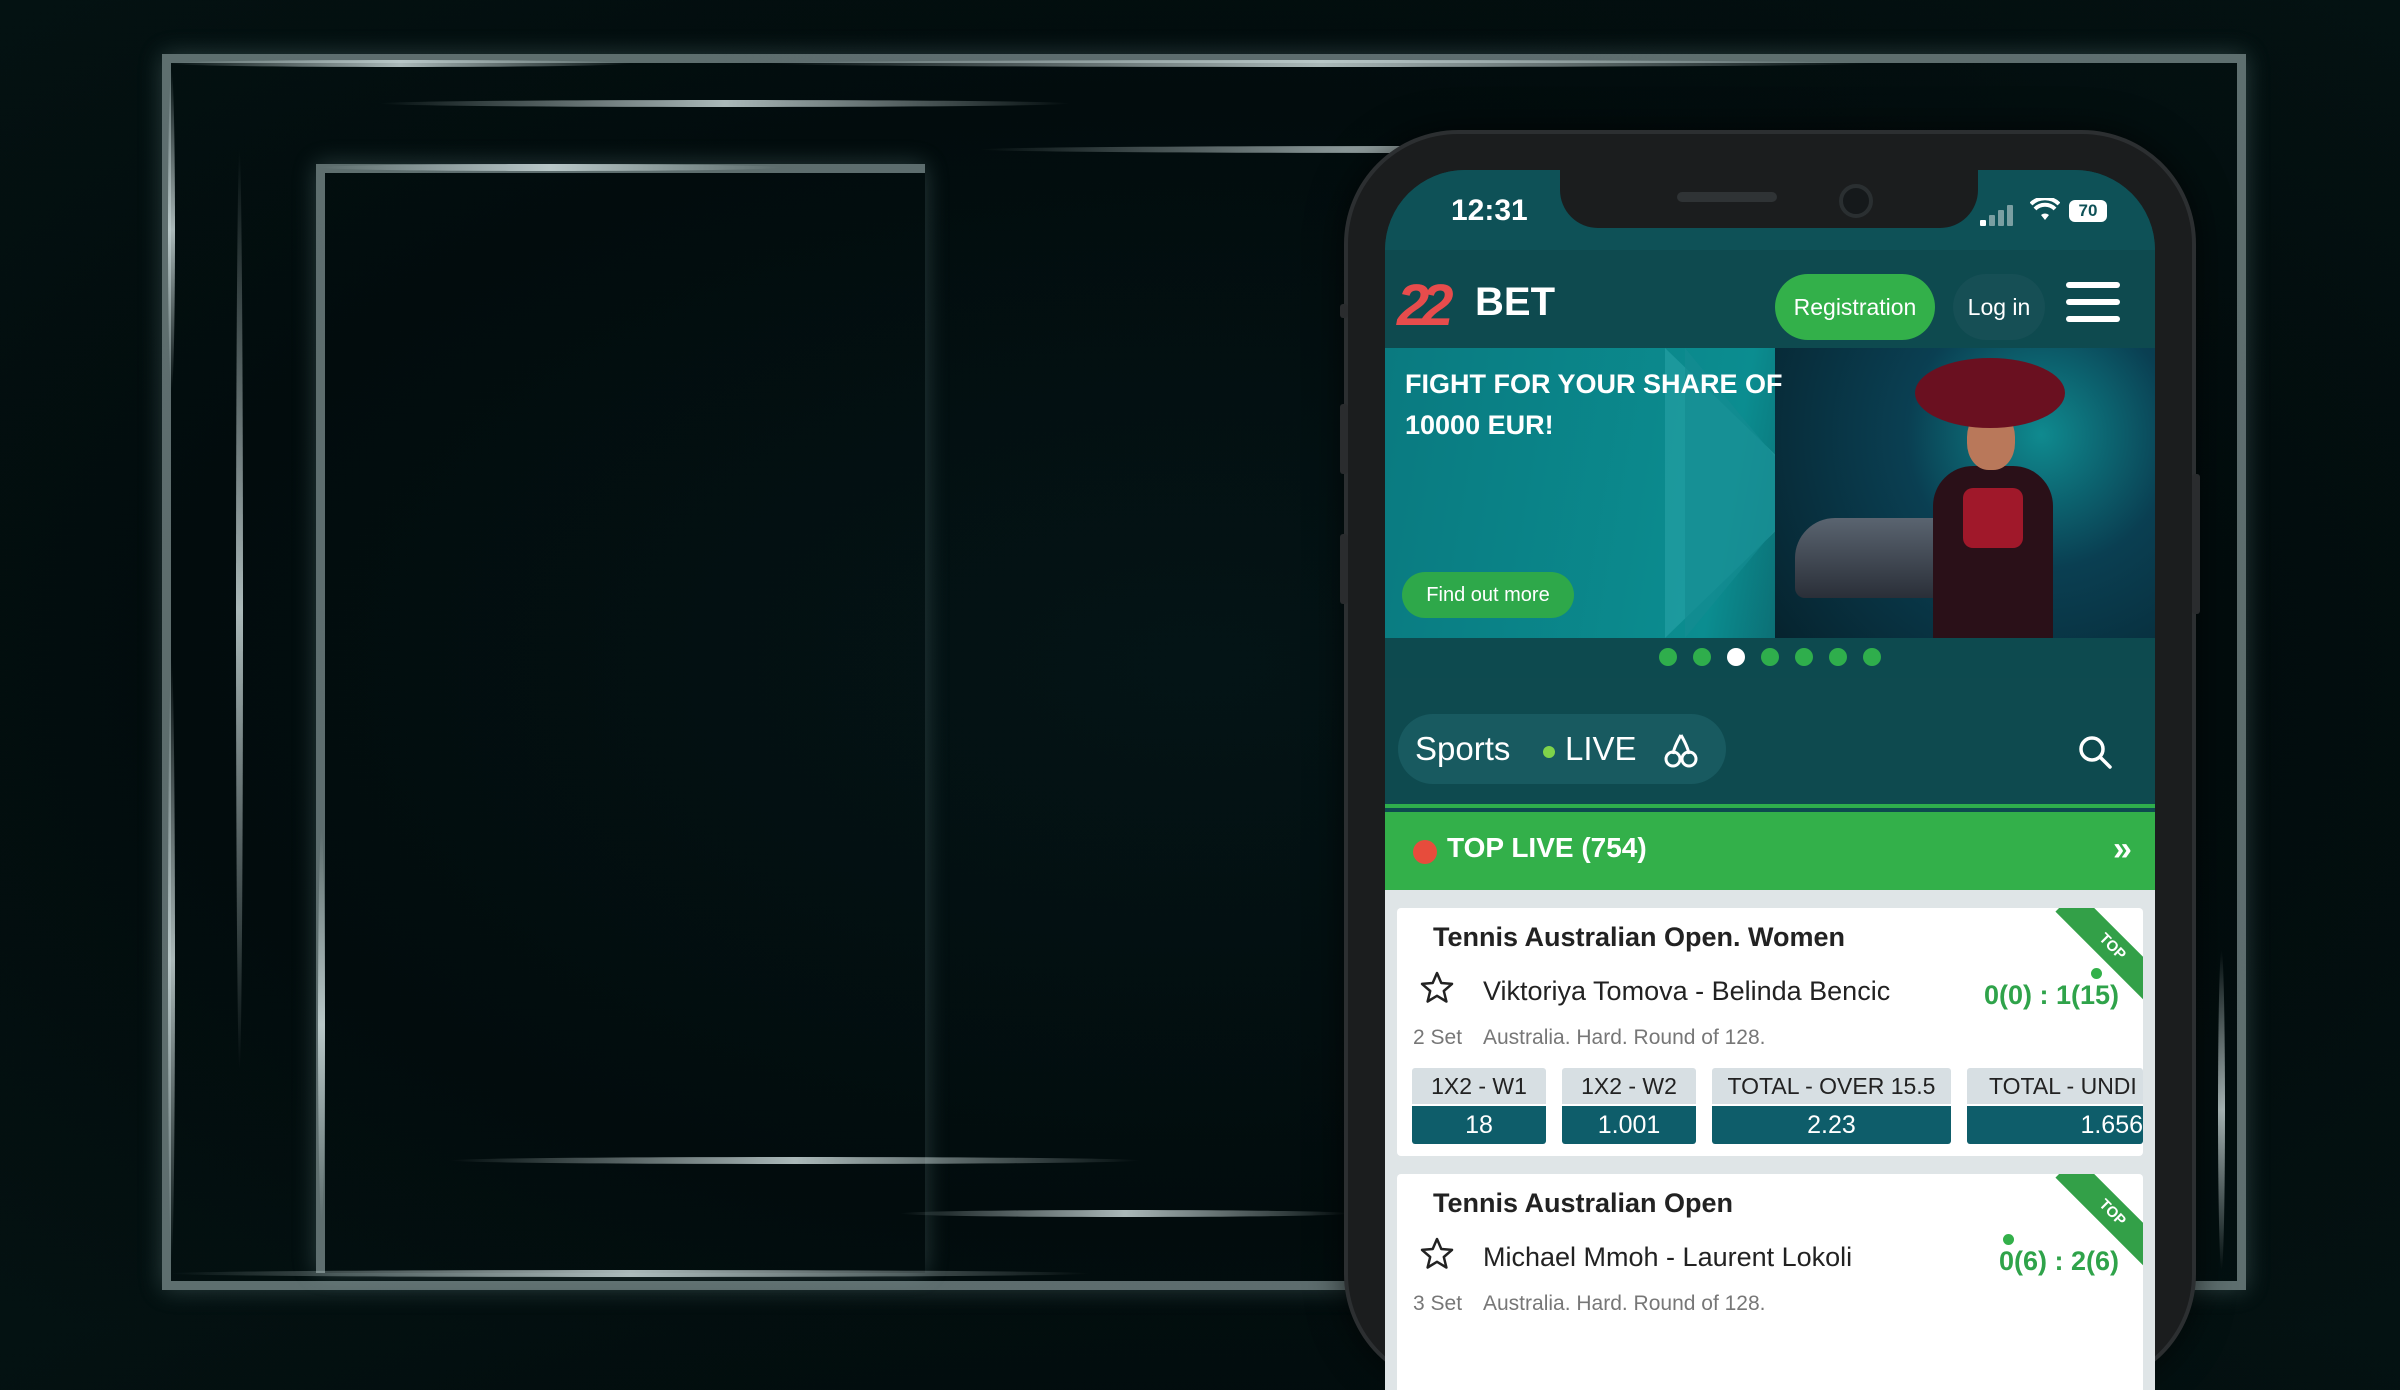  What do you see at coordinates (1425, 852) in the screenshot?
I see `live-record-icon` at bounding box center [1425, 852].